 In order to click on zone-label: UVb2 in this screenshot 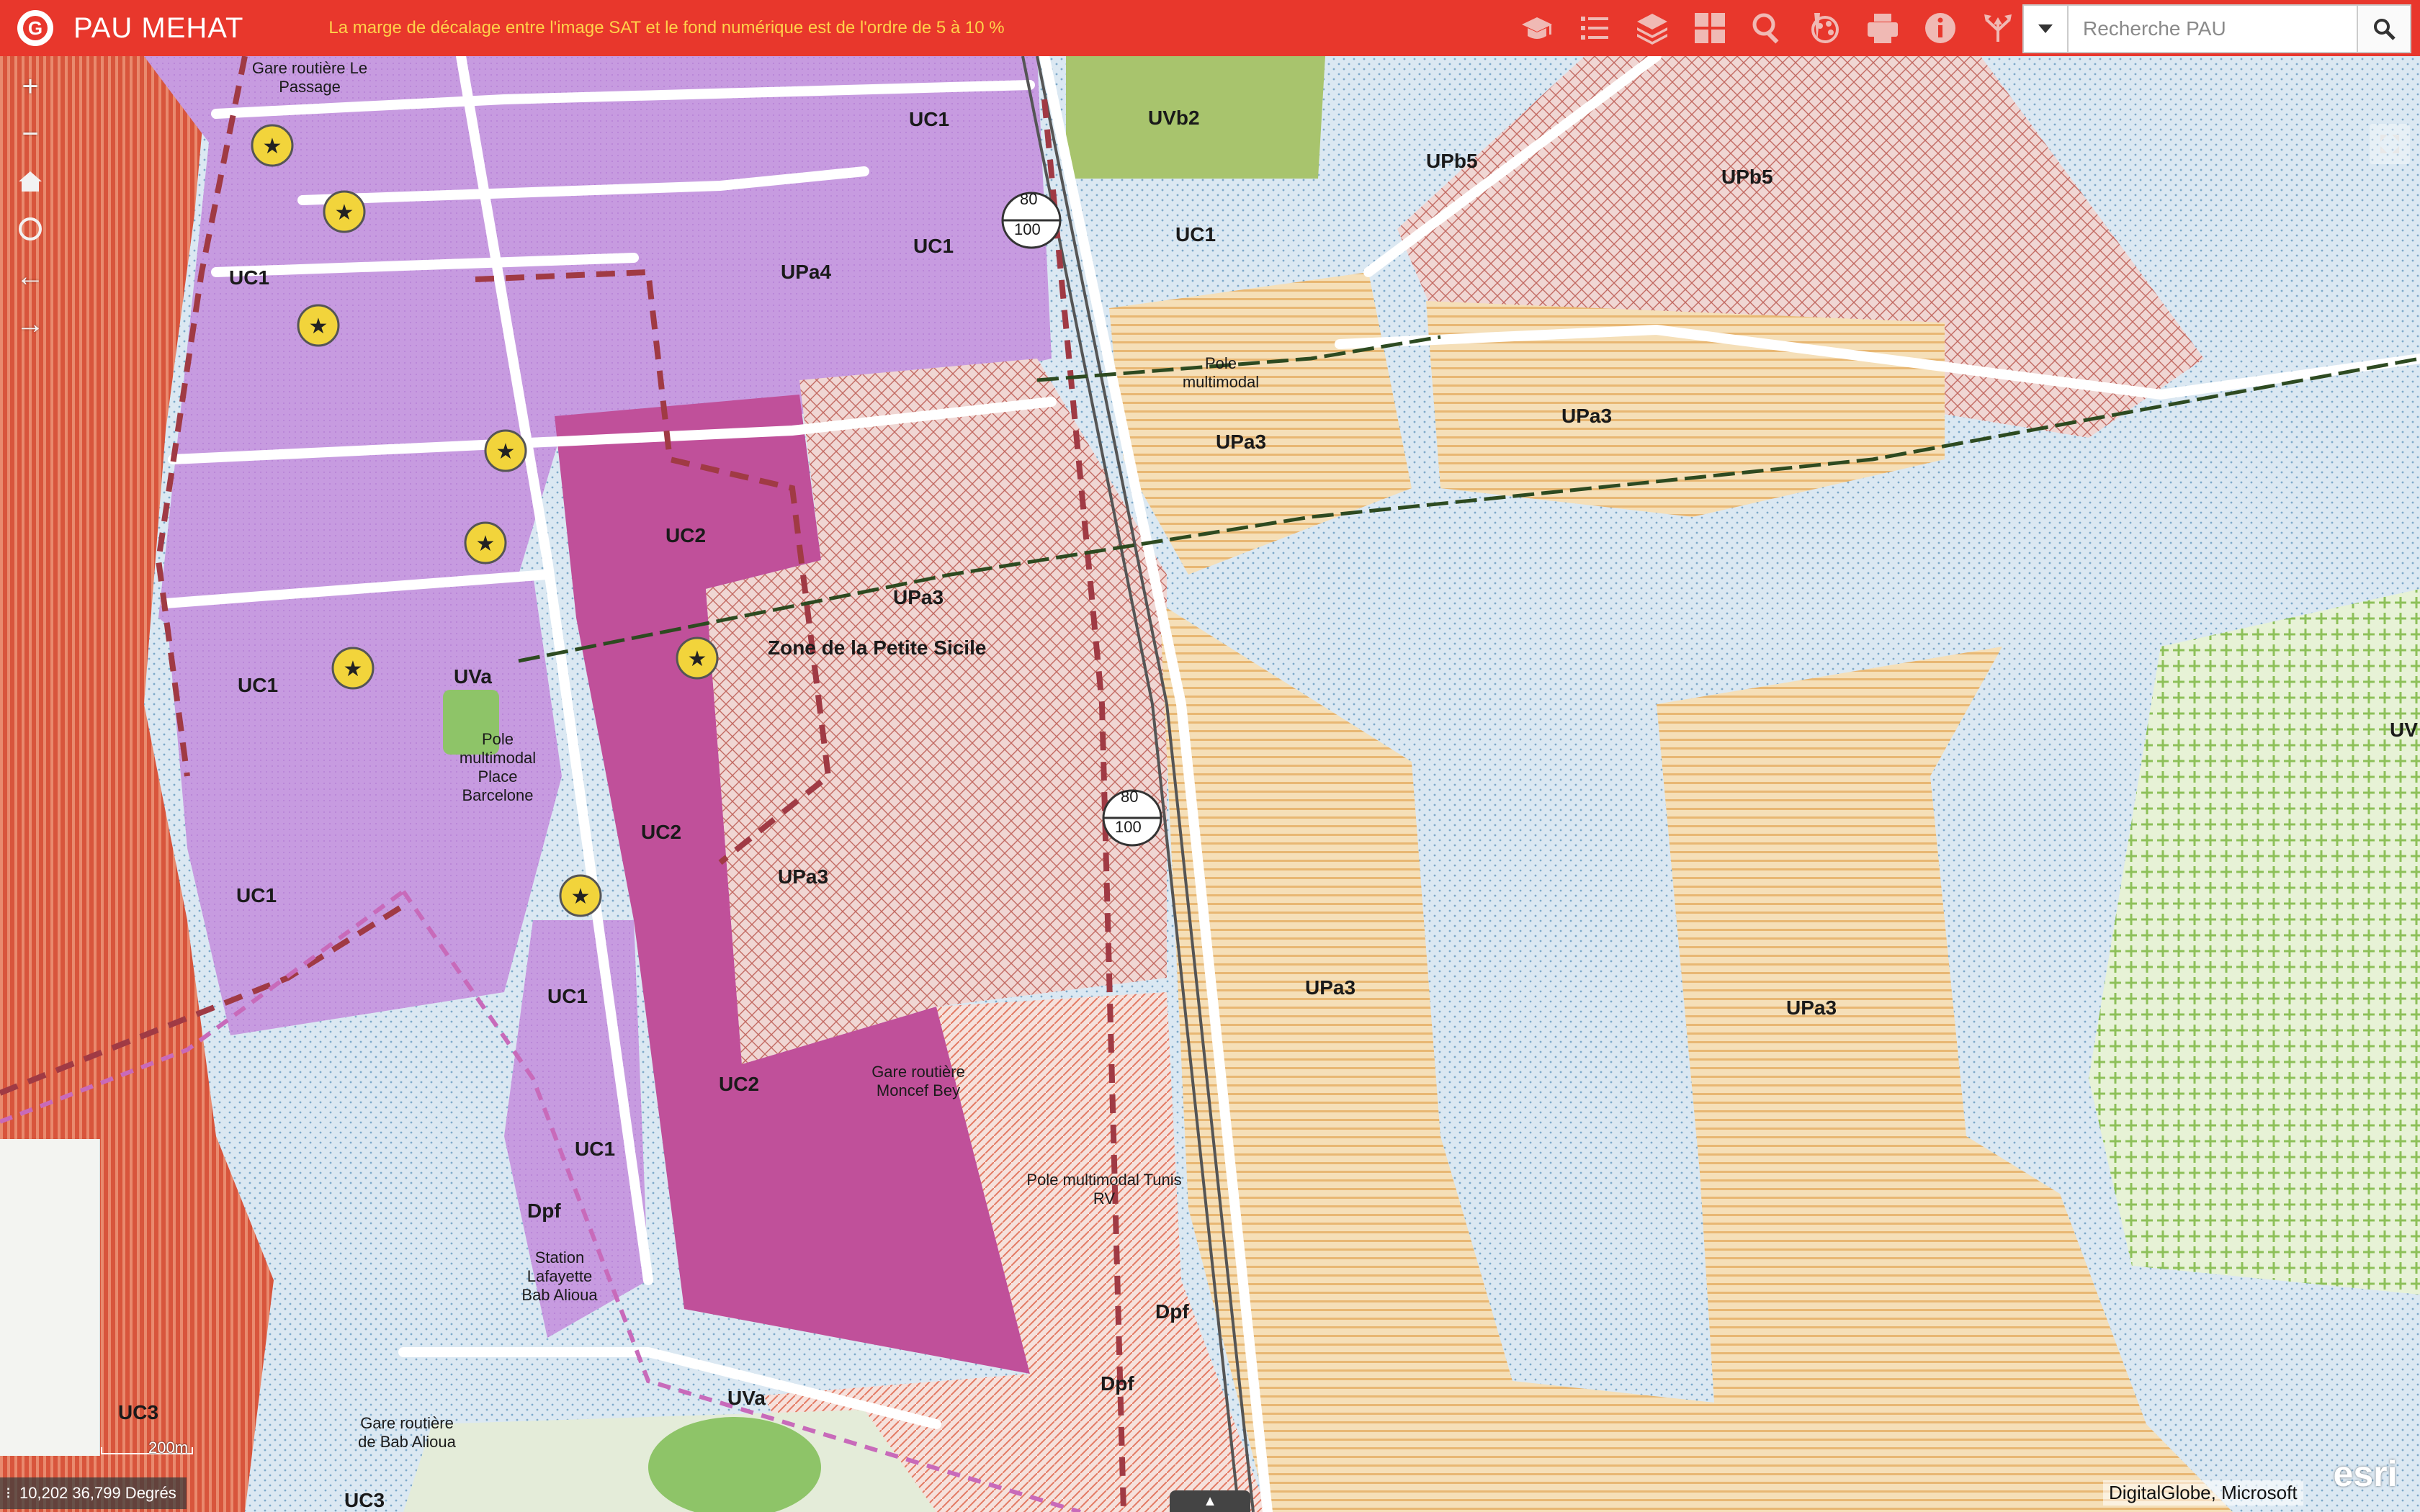, I will do `click(1174, 118)`.